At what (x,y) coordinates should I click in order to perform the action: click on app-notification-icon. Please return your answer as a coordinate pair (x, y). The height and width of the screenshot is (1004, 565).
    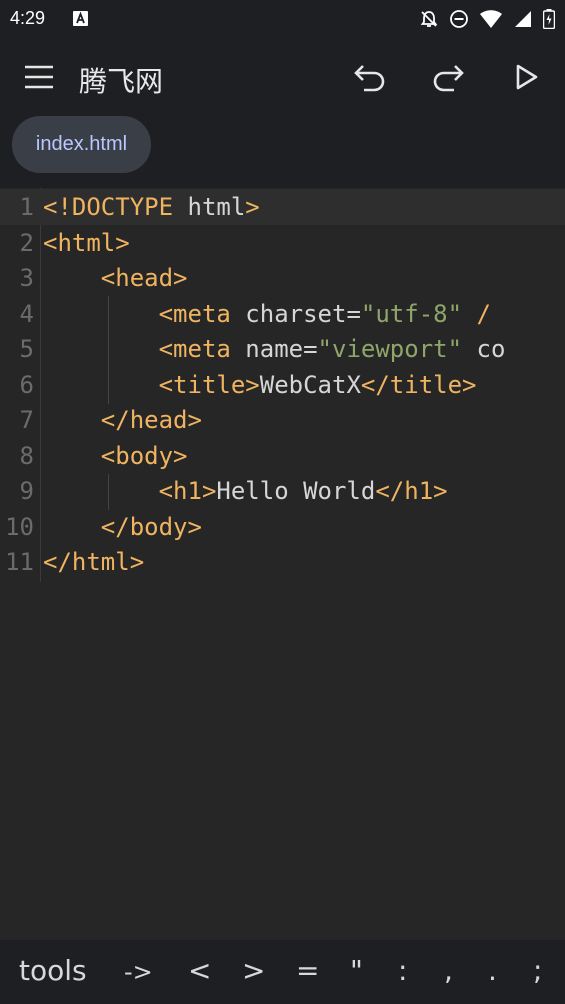
    Looking at the image, I should click on (80, 18).